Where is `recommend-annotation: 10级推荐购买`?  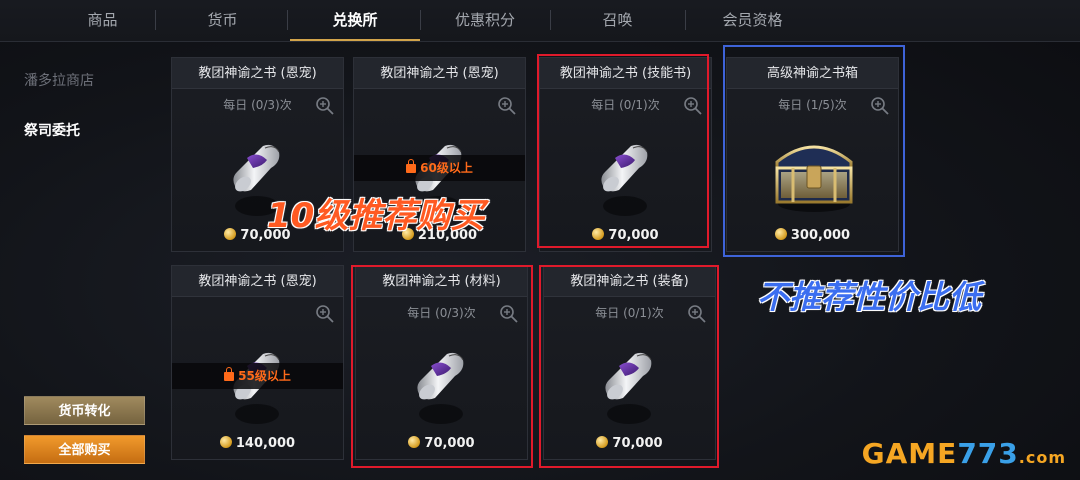 recommend-annotation: 10级推荐购买 is located at coordinates (376, 216).